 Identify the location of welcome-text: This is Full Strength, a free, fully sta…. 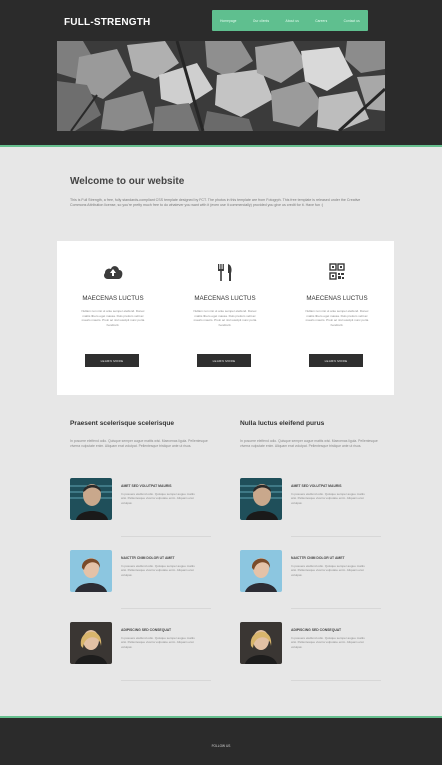
(215, 203).